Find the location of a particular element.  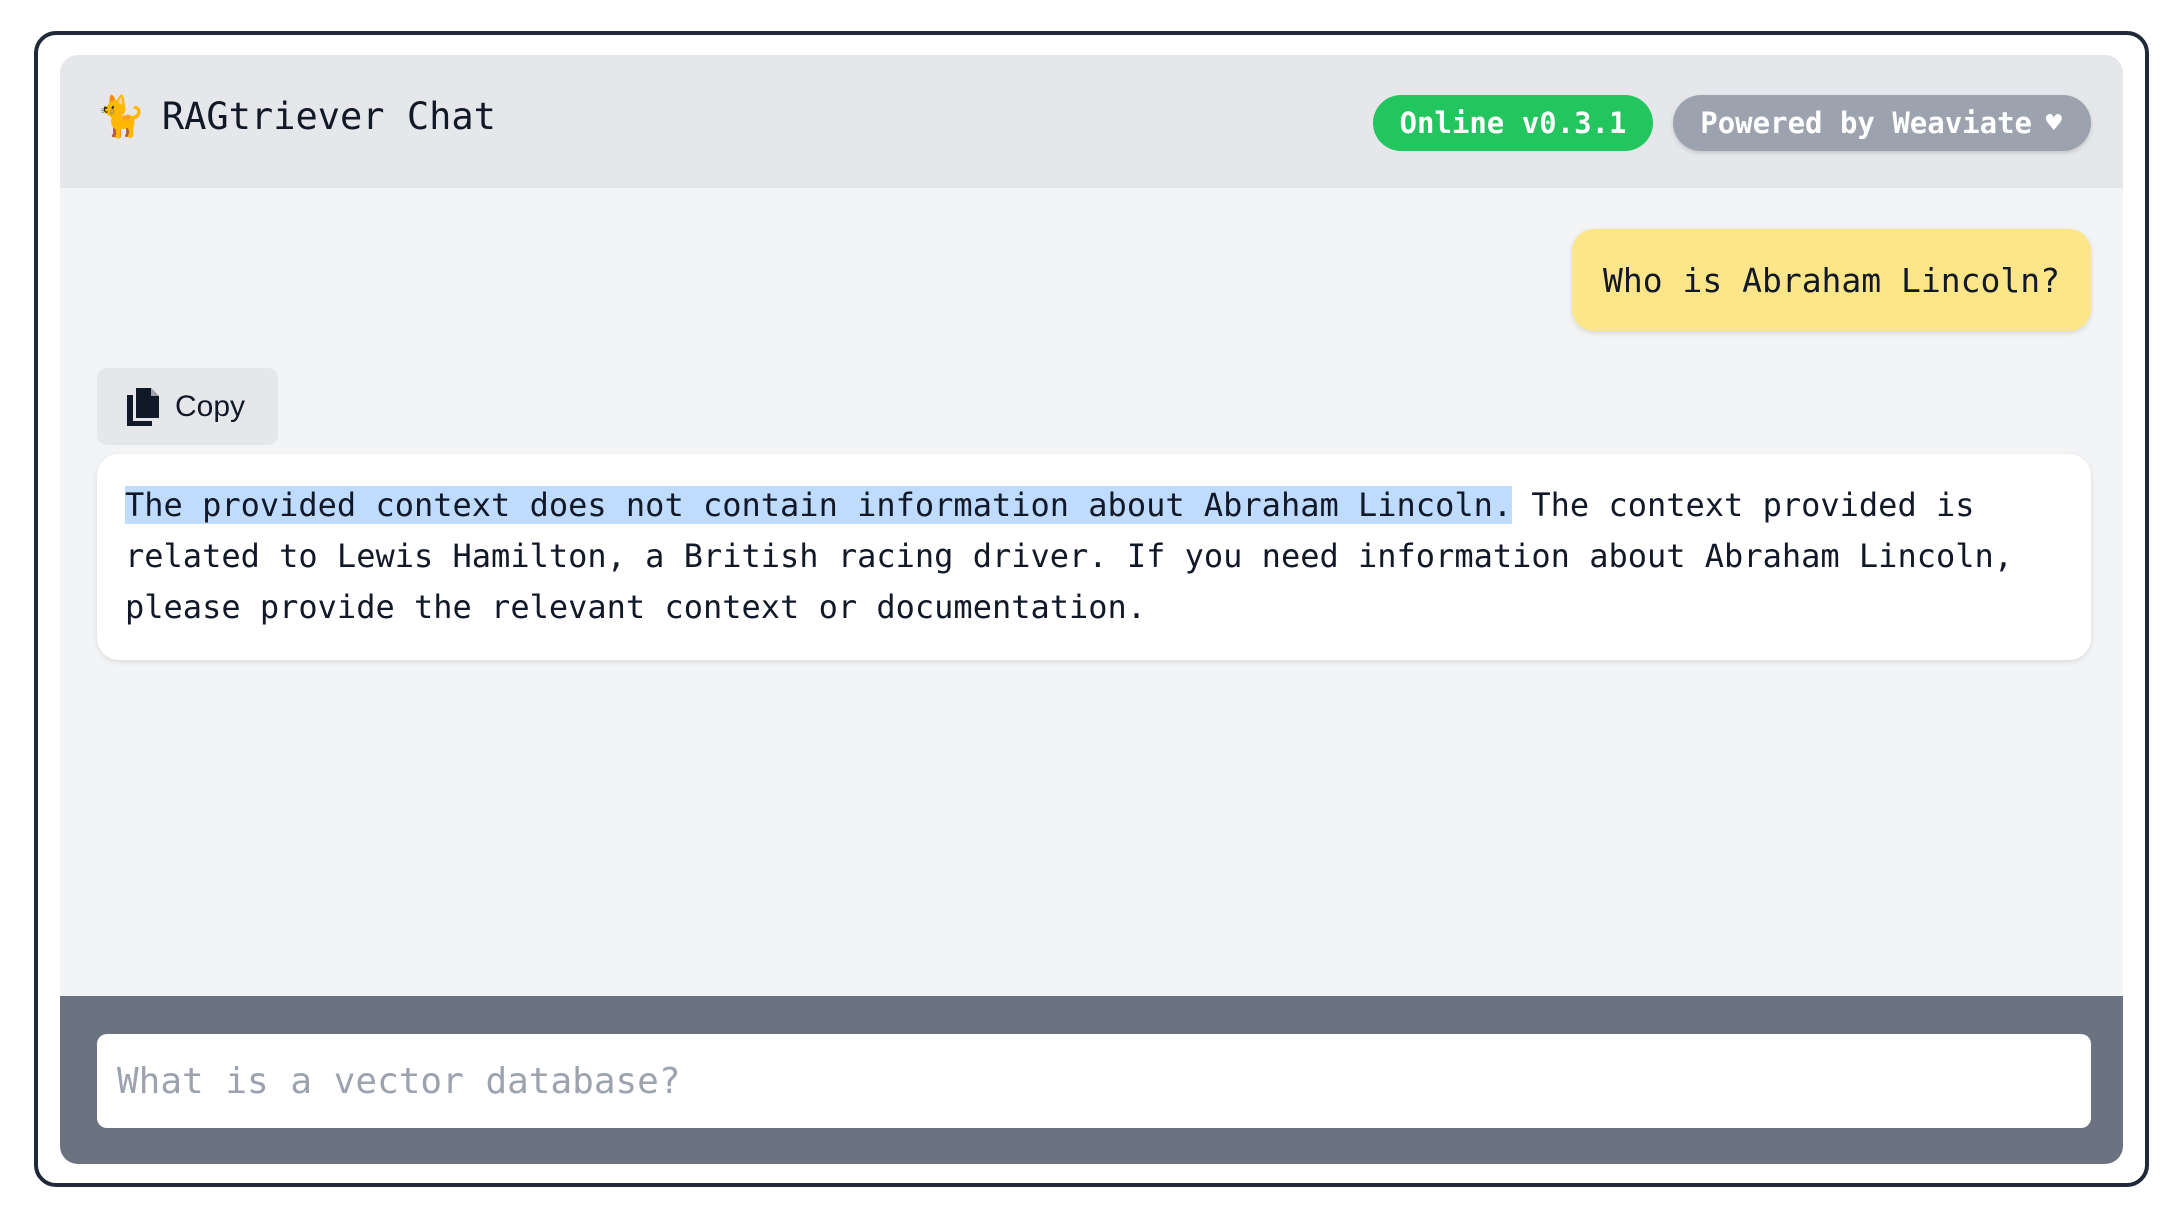

status-badge-text: Online v0.3.1 is located at coordinates (1513, 123).